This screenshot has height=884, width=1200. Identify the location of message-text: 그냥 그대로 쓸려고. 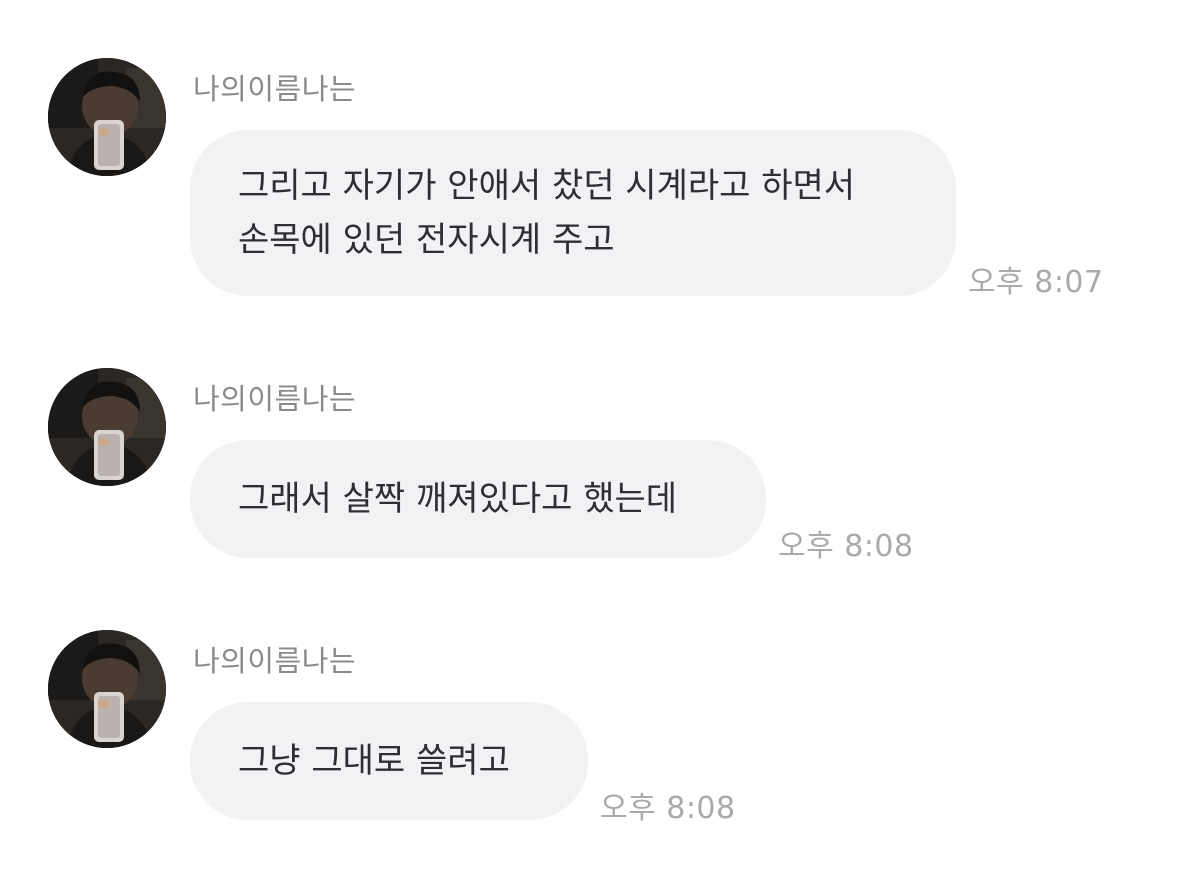
(374, 761).